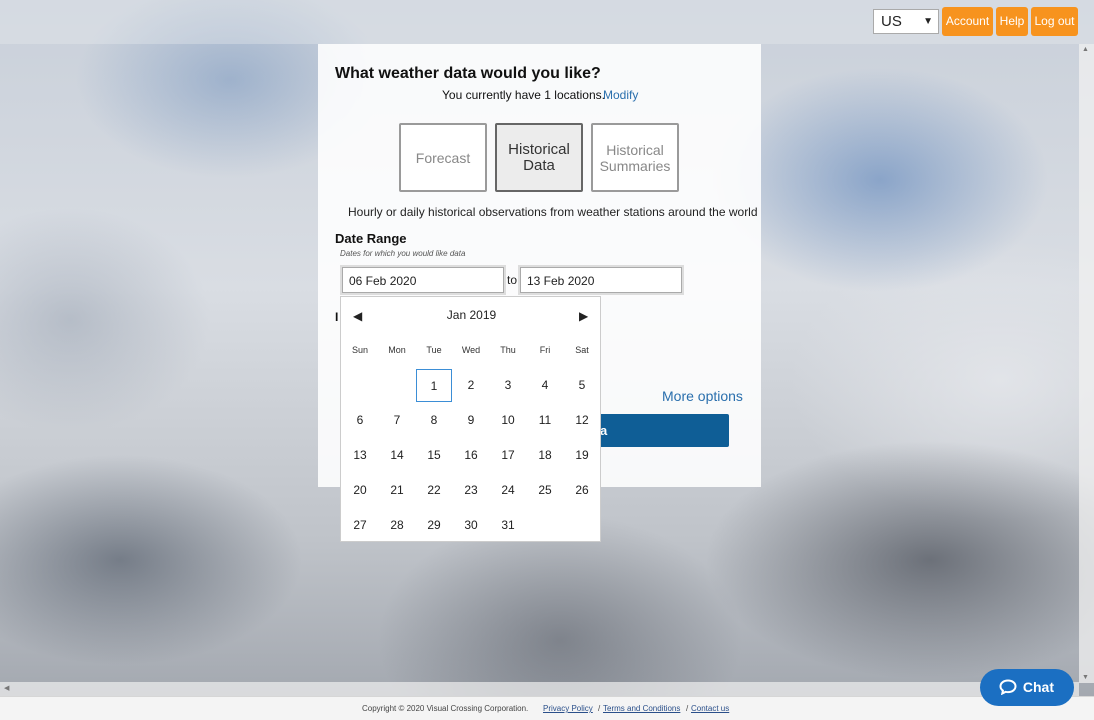  Describe the element at coordinates (1085, 677) in the screenshot. I see `scroll-down-icon: ▼` at that location.